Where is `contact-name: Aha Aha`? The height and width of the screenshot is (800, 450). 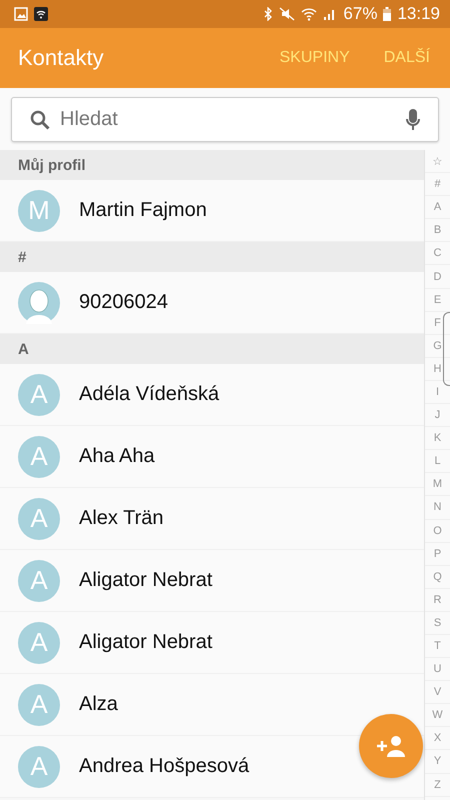
contact-name: Aha Aha is located at coordinates (117, 456).